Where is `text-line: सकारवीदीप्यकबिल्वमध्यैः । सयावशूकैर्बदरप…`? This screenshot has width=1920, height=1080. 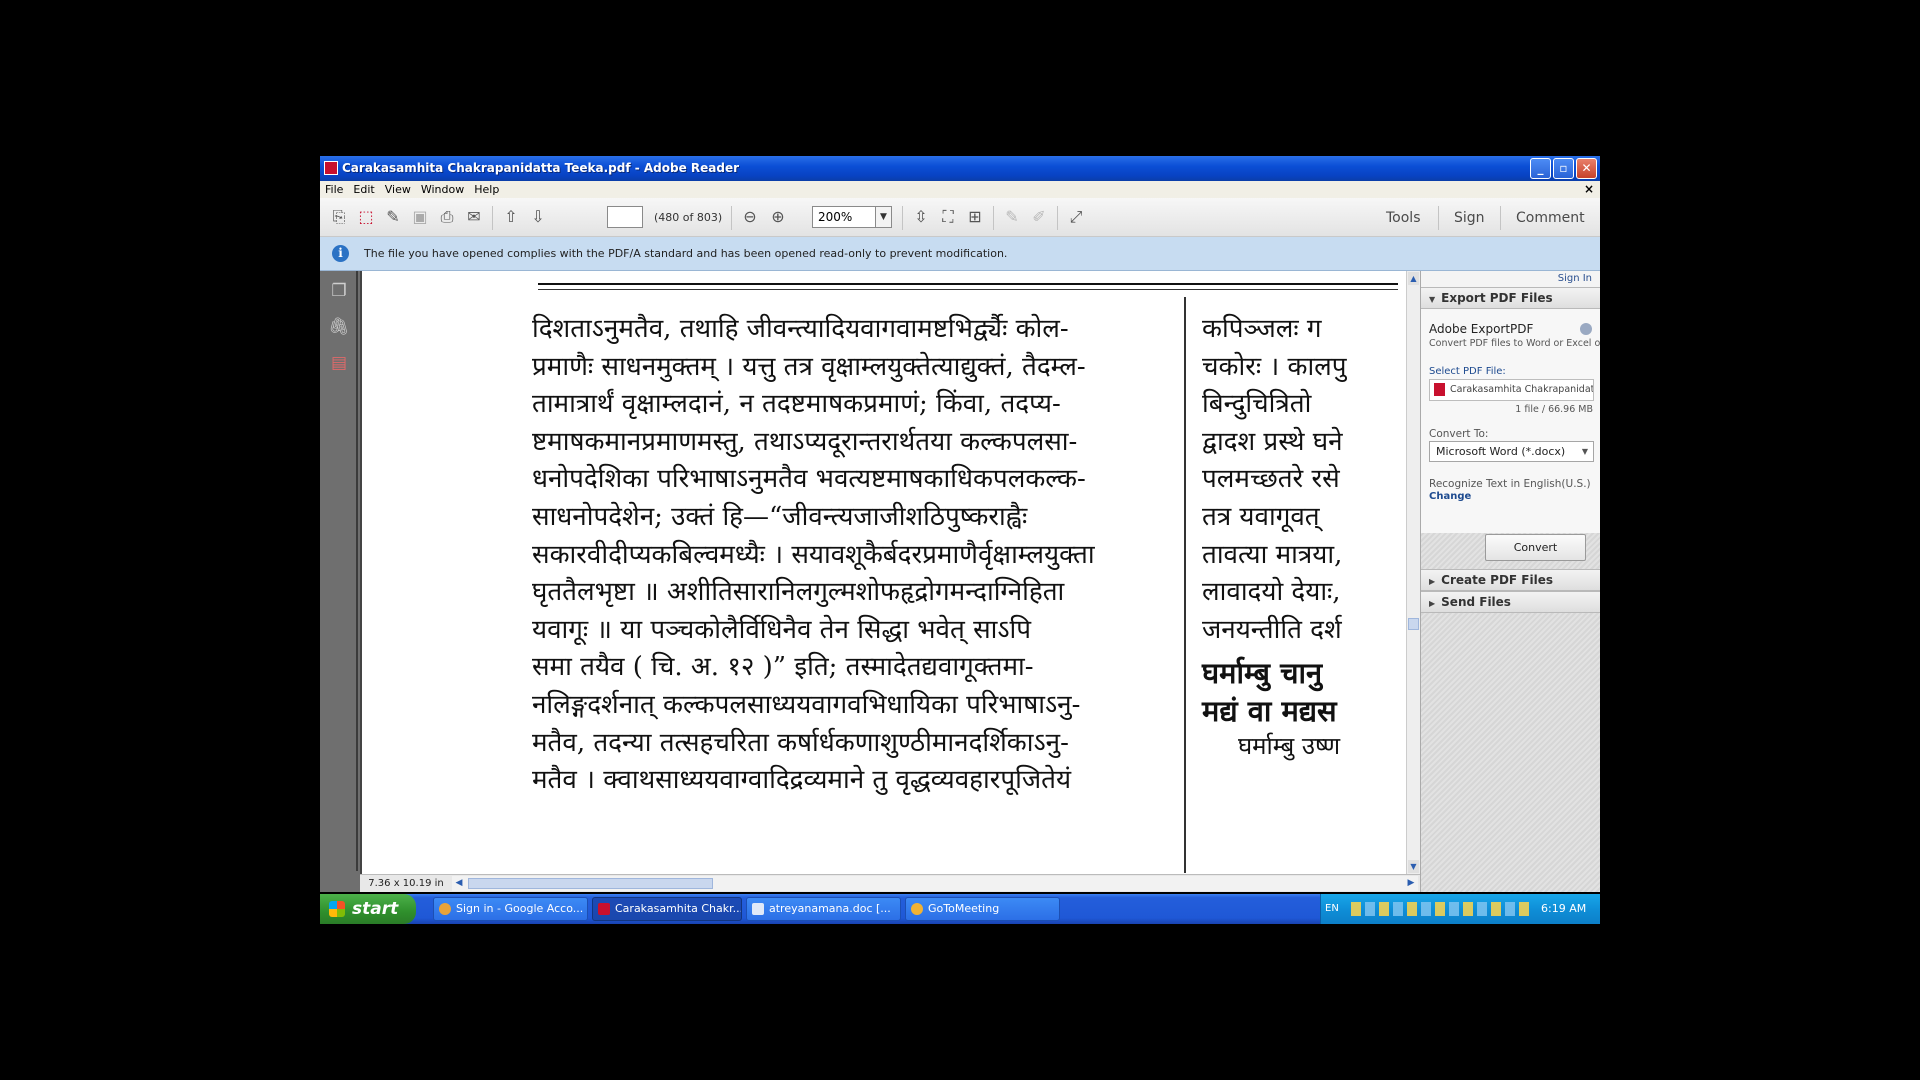
text-line: सकारवीदीप्यकबिल्वमध्यैः । सयावशूकैर्बदरप… is located at coordinates (813, 554).